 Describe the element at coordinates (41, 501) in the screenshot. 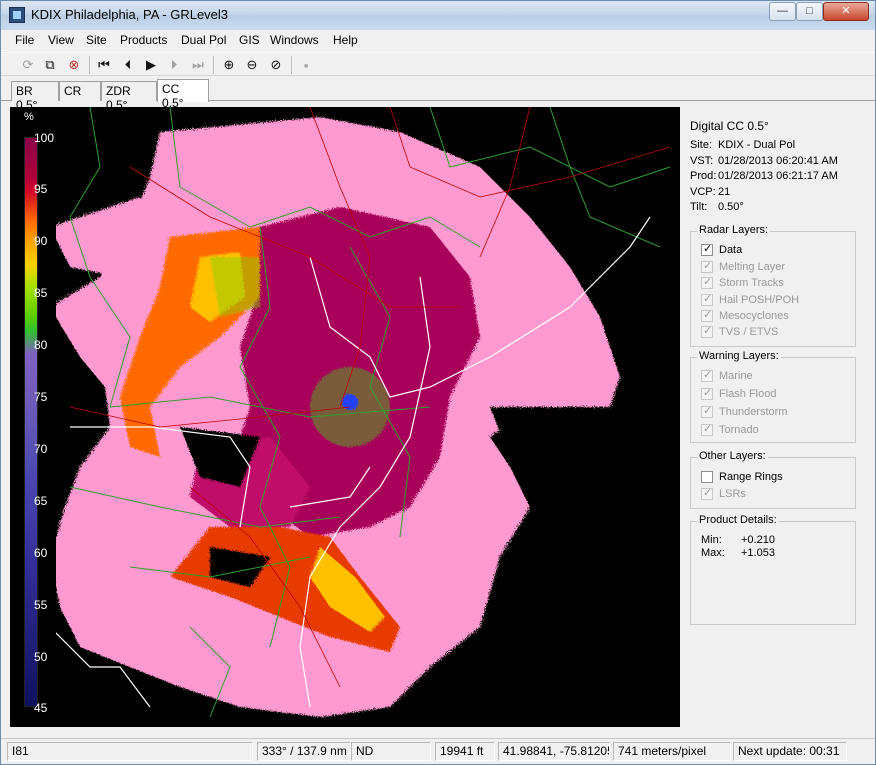

I see `legend-tick-65: 65` at that location.